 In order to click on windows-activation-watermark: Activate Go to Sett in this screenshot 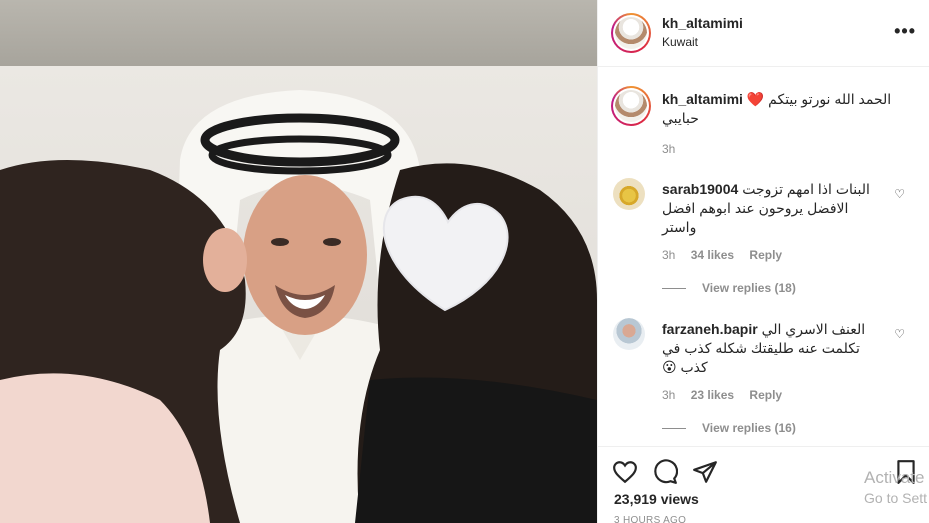, I will do `click(895, 488)`.